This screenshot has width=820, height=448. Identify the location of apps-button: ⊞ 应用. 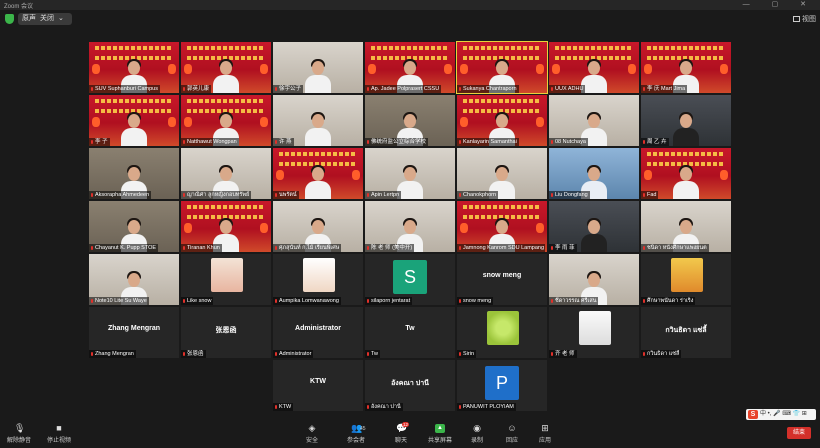
(545, 434).